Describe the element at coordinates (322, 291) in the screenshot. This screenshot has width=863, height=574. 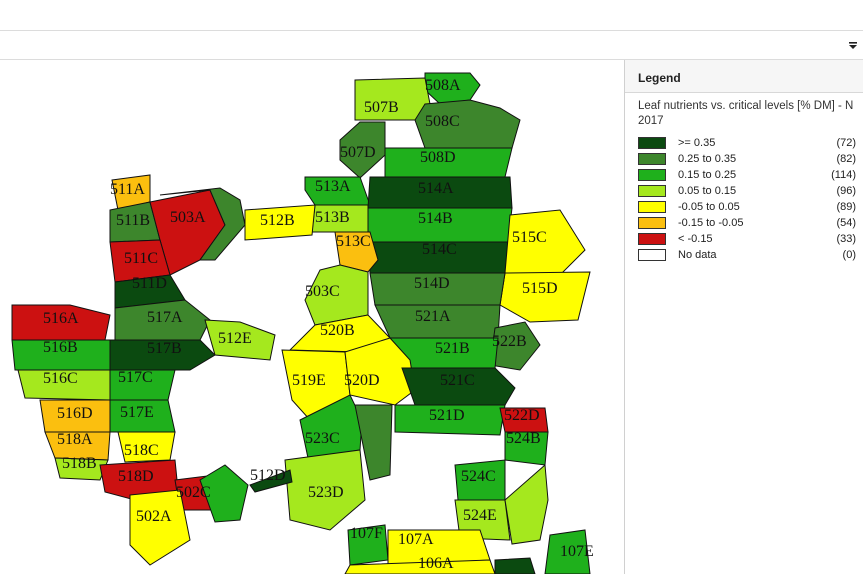
I see `plot-label: 503C` at that location.